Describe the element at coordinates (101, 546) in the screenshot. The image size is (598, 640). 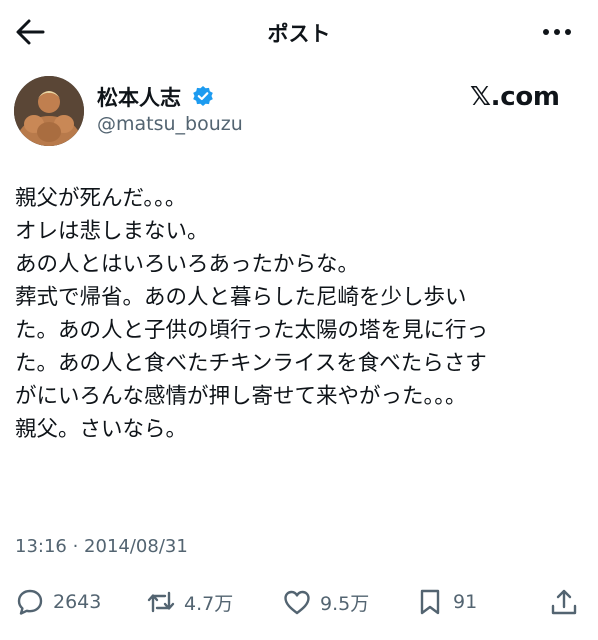
I see `timestamp: 13:16 · 2014/08/31` at that location.